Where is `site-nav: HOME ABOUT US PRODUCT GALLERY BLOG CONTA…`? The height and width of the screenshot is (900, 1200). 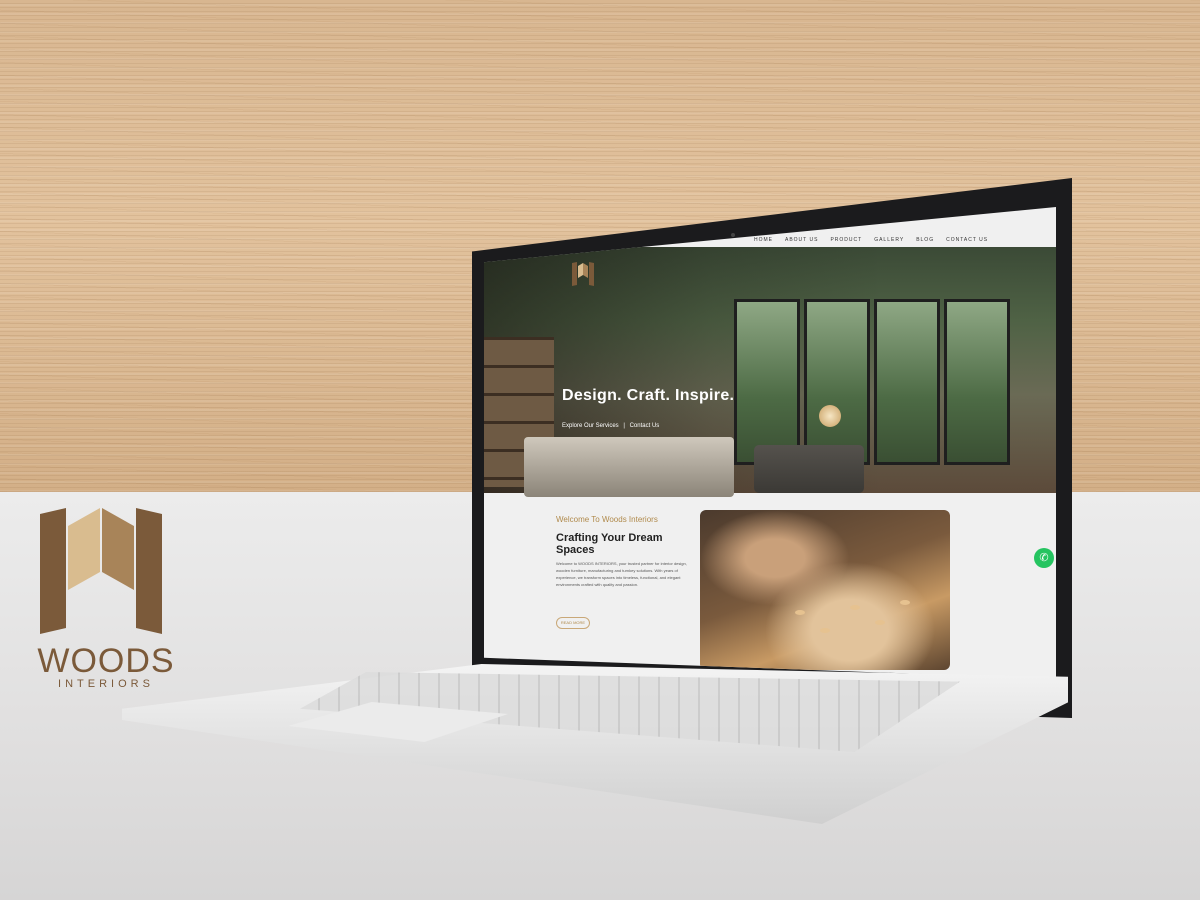
site-nav: HOME ABOUT US PRODUCT GALLERY BLOG CONTA… is located at coordinates (871, 240).